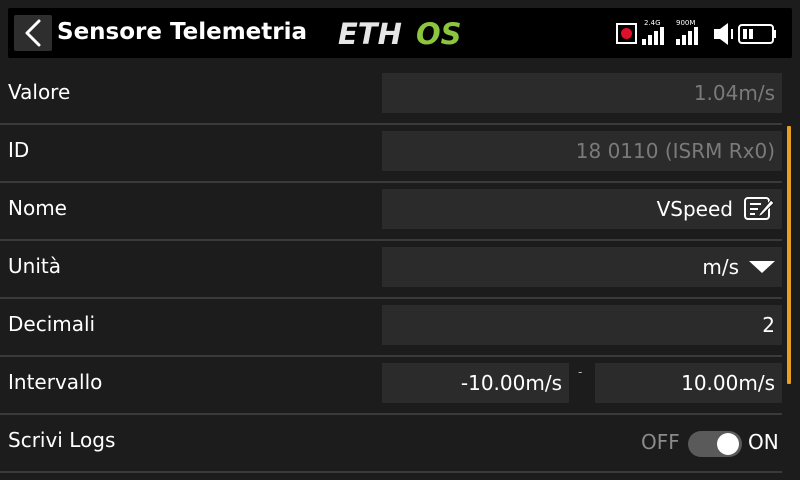 The height and width of the screenshot is (480, 800). I want to click on ethos-logo: ETH OS, so click(400, 33).